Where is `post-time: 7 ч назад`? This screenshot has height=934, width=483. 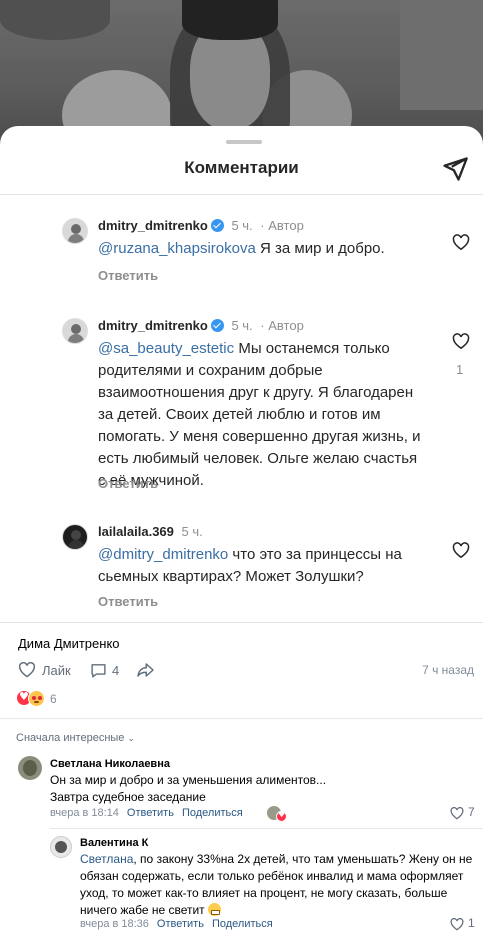 post-time: 7 ч назад is located at coordinates (448, 670).